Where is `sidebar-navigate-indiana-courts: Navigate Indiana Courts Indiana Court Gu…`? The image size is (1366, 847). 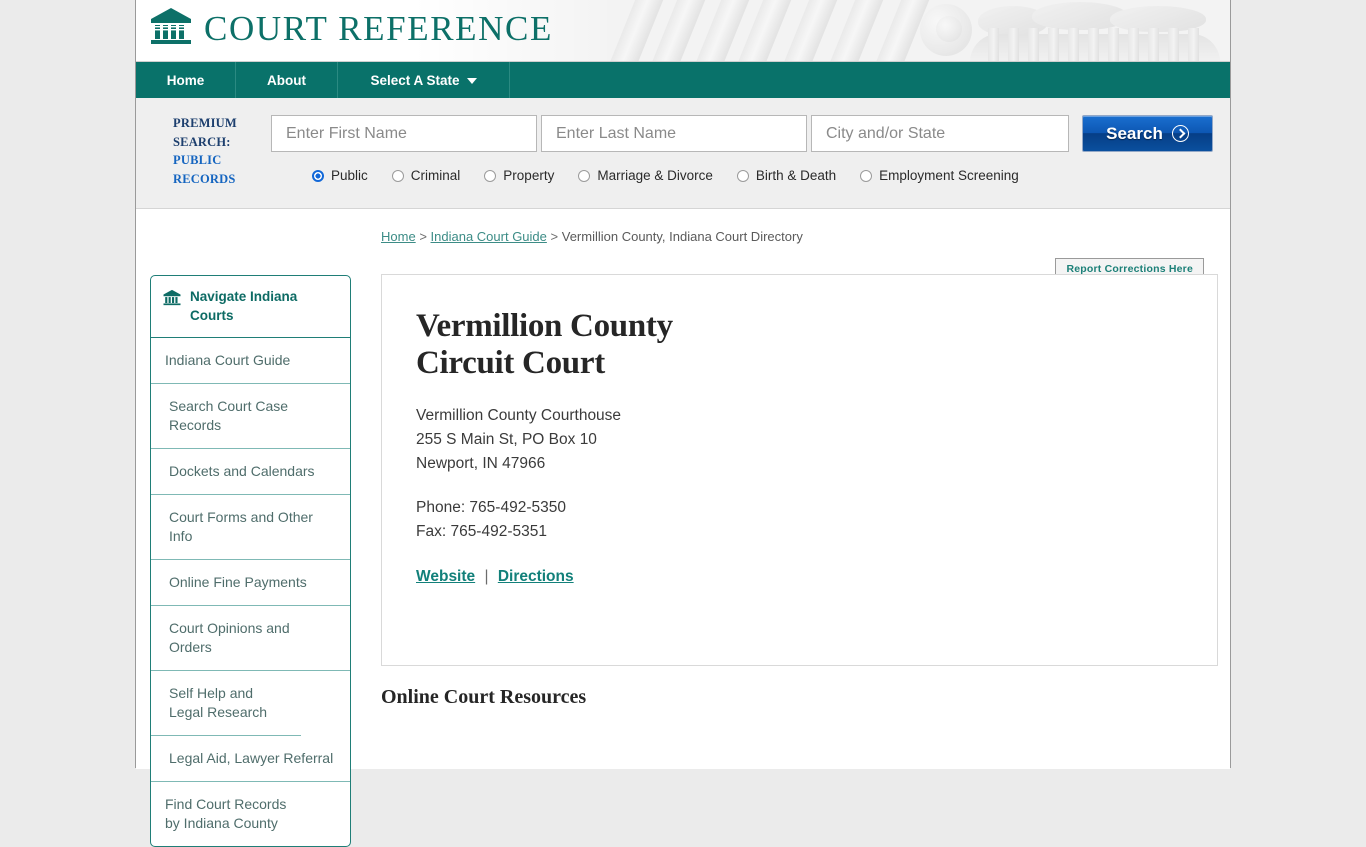 sidebar-navigate-indiana-courts: Navigate Indiana Courts Indiana Court Gu… is located at coordinates (250, 561).